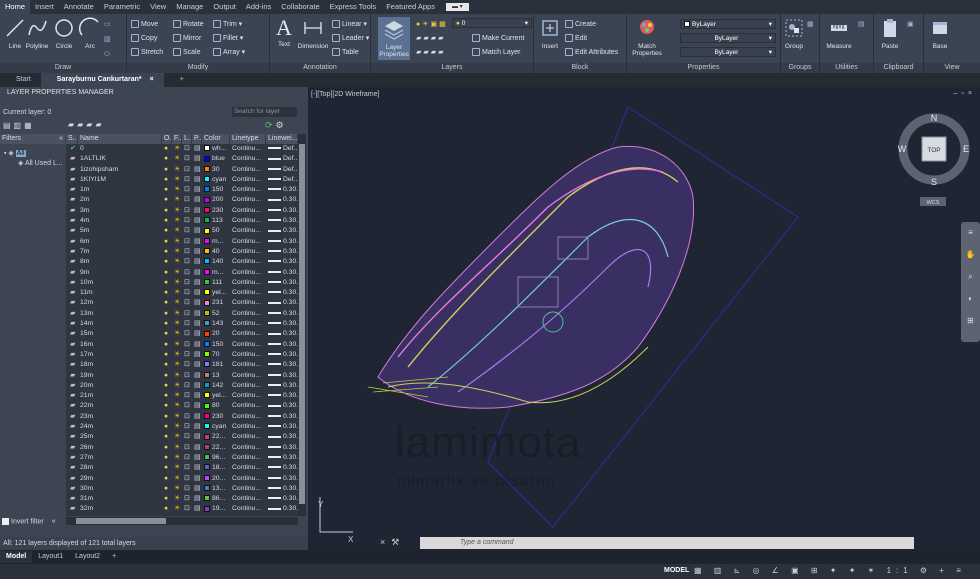  I want to click on trim-tool: Trim ▾, so click(227, 24).